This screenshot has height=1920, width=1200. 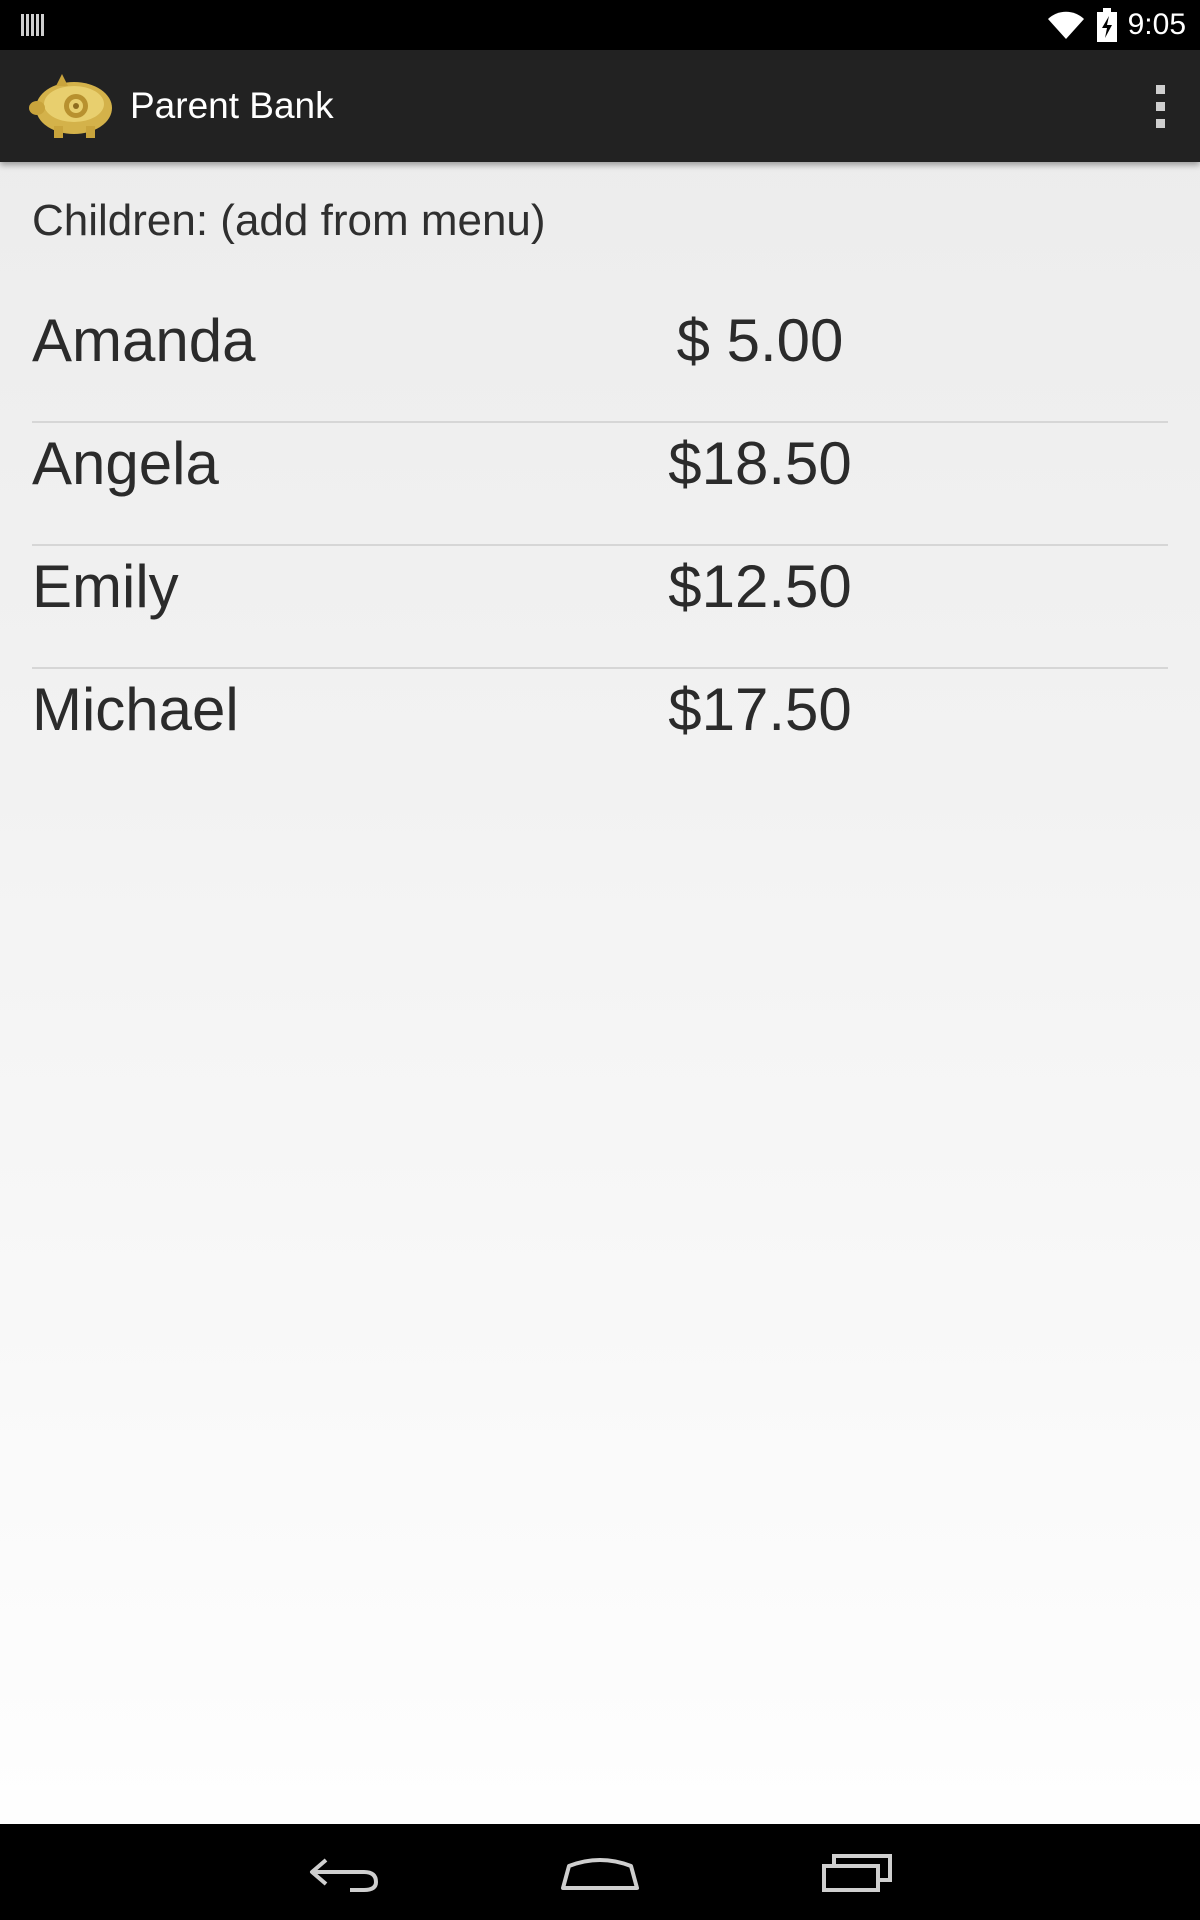 I want to click on home-icon, so click(x=600, y=1872).